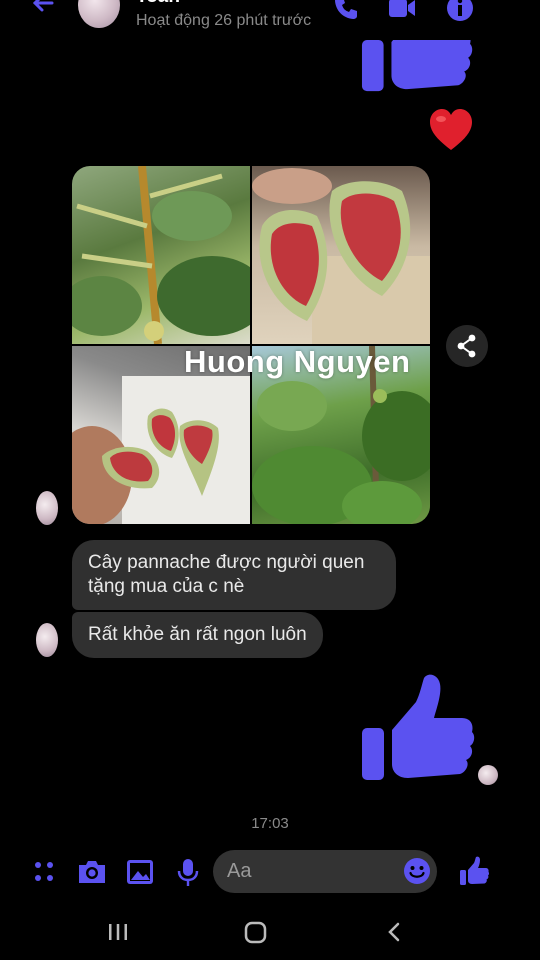  I want to click on message-timestamp: 17:03, so click(270, 823).